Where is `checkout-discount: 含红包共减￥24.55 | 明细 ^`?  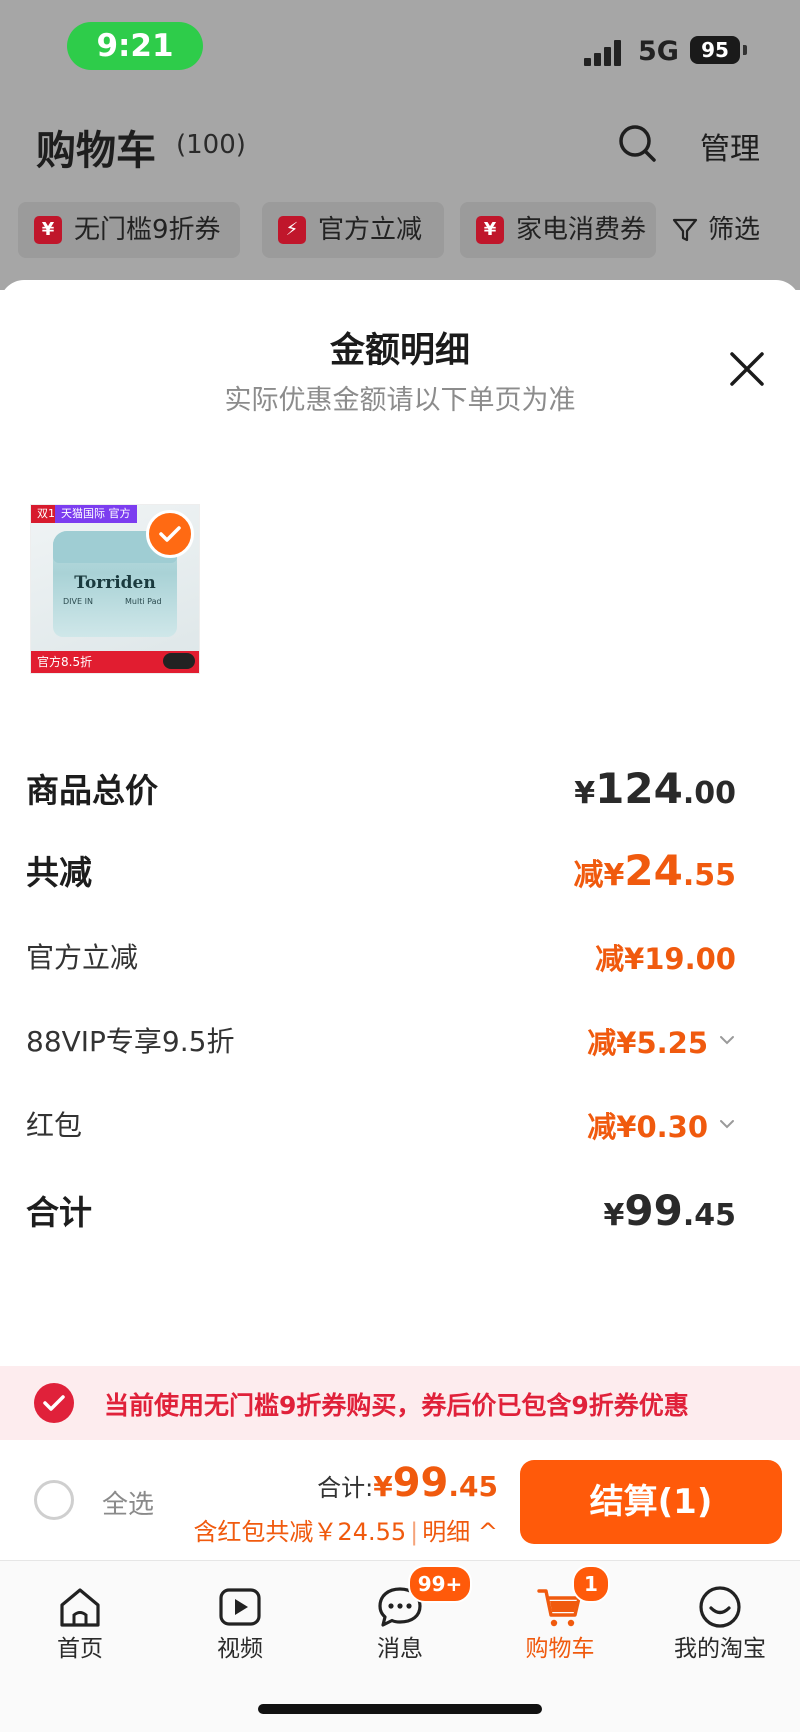 checkout-discount: 含红包共减￥24.55 | 明细 ^ is located at coordinates (345, 1529).